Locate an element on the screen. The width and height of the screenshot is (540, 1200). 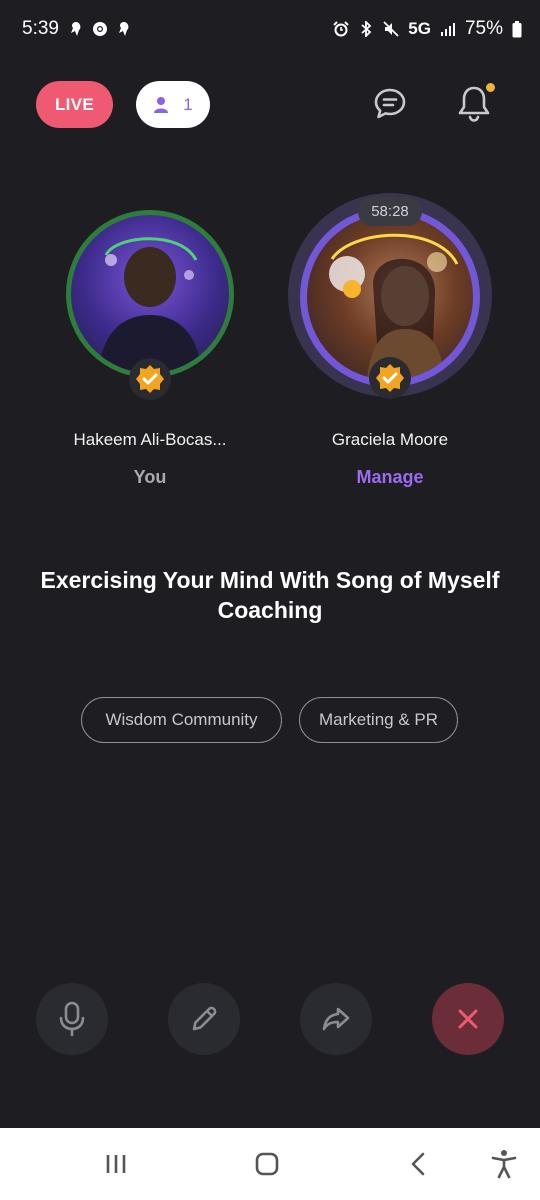
home-button is located at coordinates (267, 1164).